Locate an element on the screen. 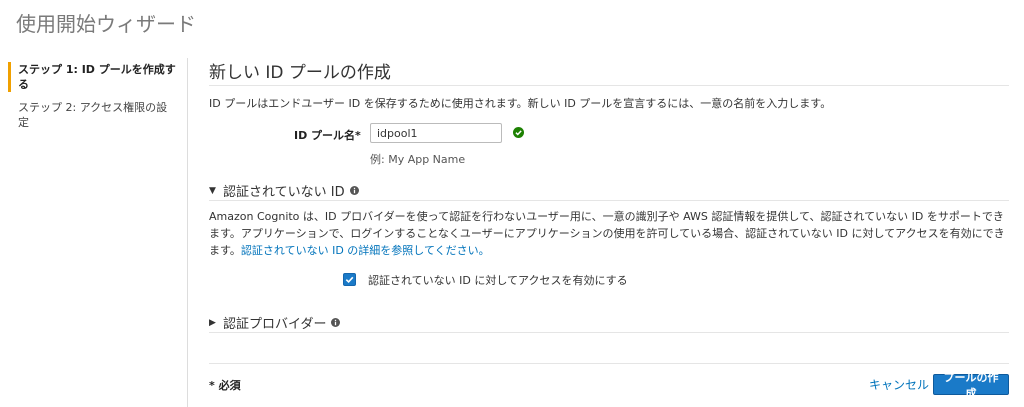 Image resolution: width=1024 pixels, height=407 pixels. footer-divider is located at coordinates (609, 363).